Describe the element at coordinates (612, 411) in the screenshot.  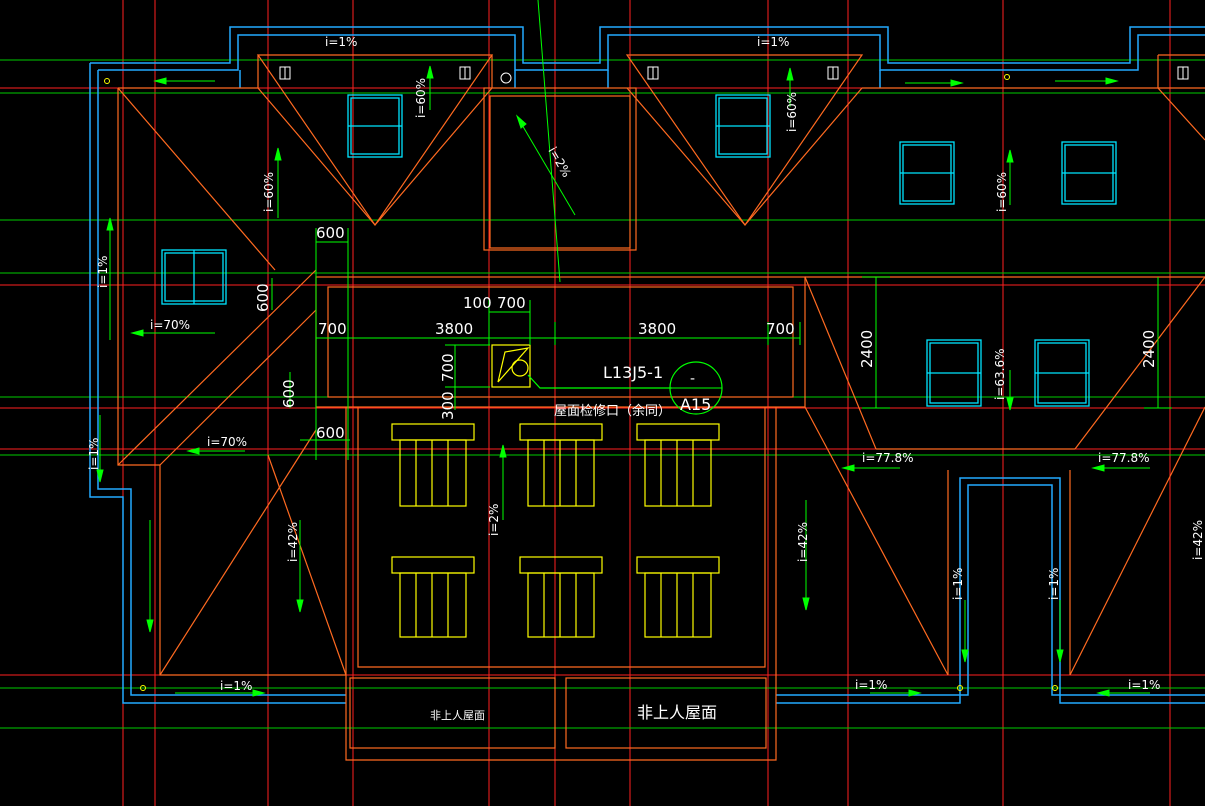
I see `hatch-note: 屋面检修口（余同）` at that location.